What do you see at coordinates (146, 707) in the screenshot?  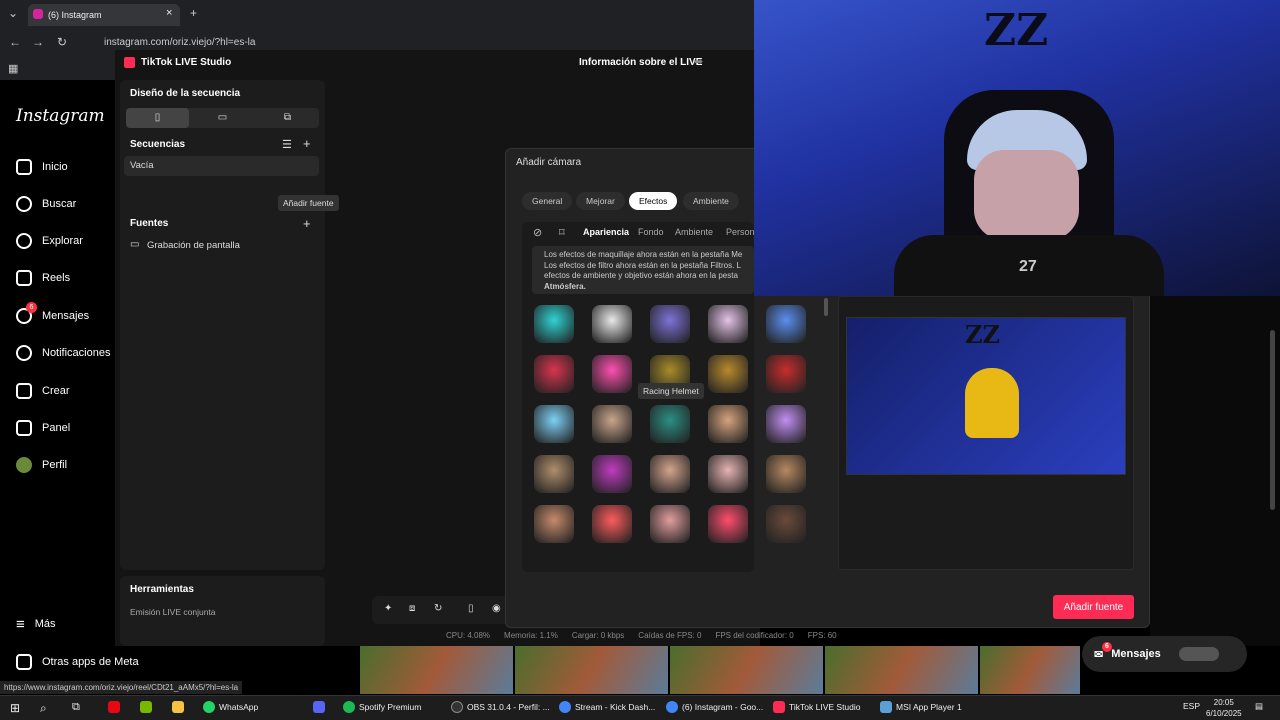 I see `nvidia-icon` at bounding box center [146, 707].